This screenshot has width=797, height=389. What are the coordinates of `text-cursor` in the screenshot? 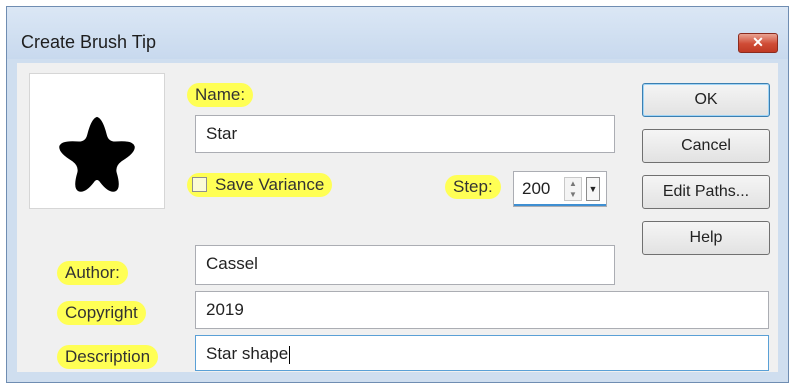 It's located at (290, 354).